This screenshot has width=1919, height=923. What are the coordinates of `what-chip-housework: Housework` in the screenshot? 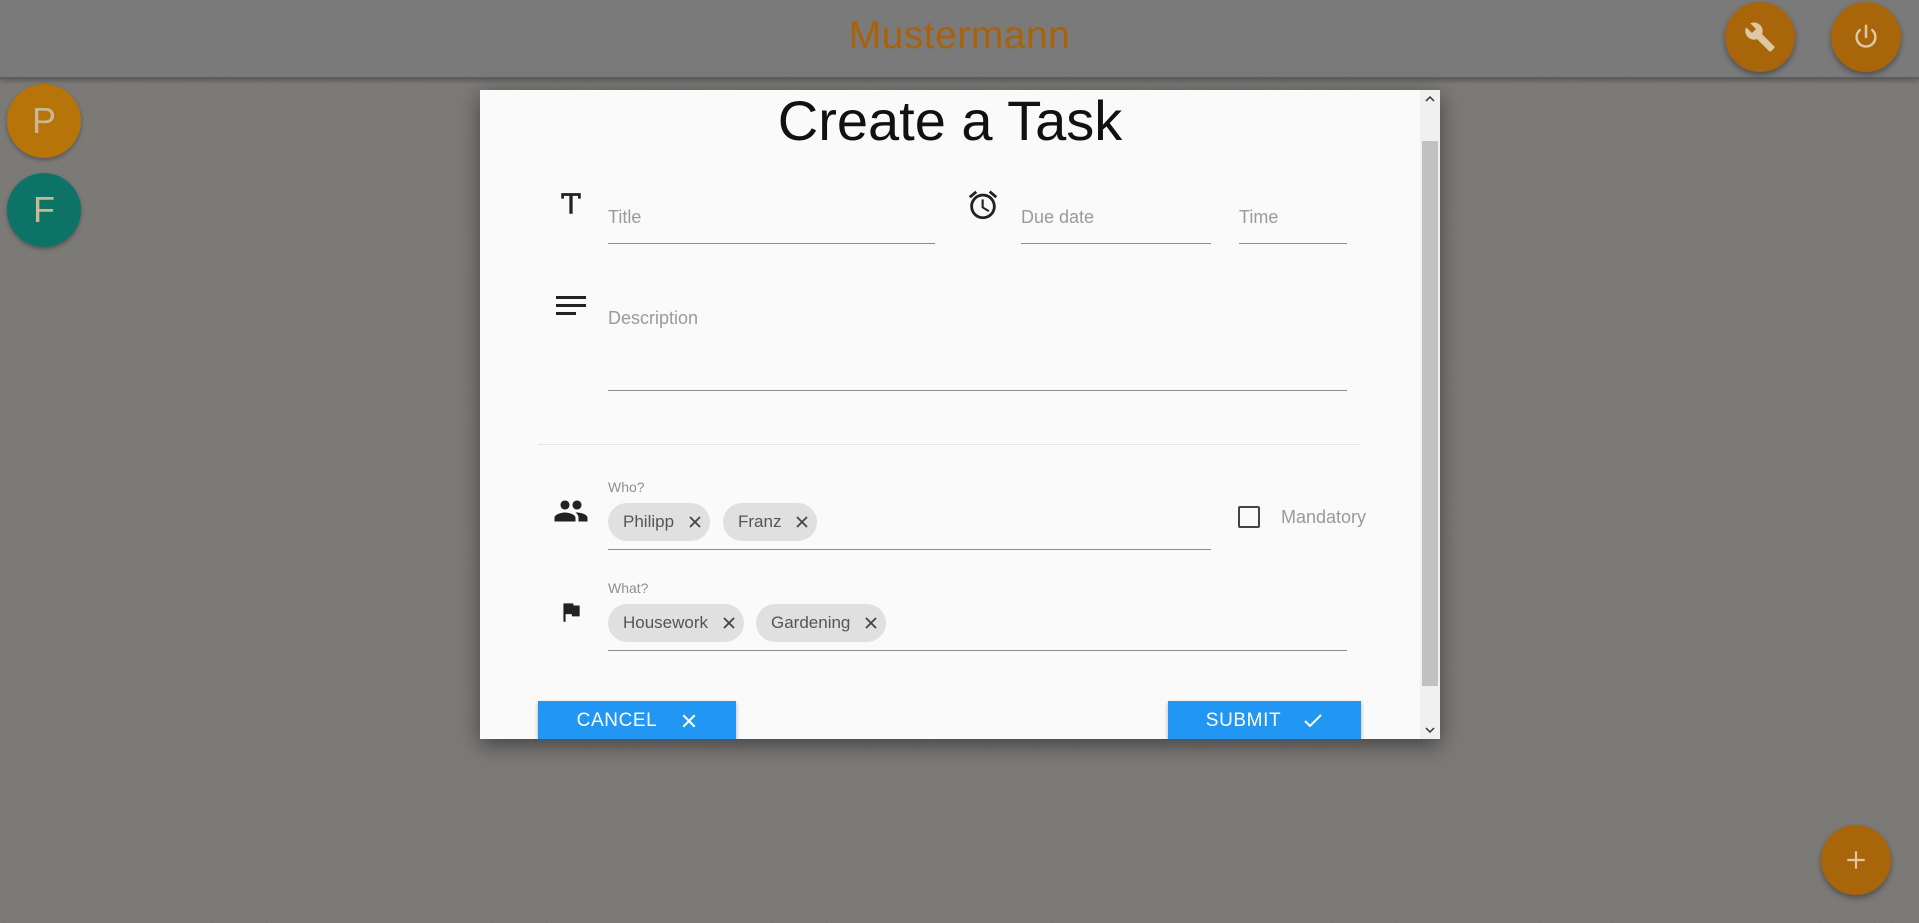 It's located at (676, 623).